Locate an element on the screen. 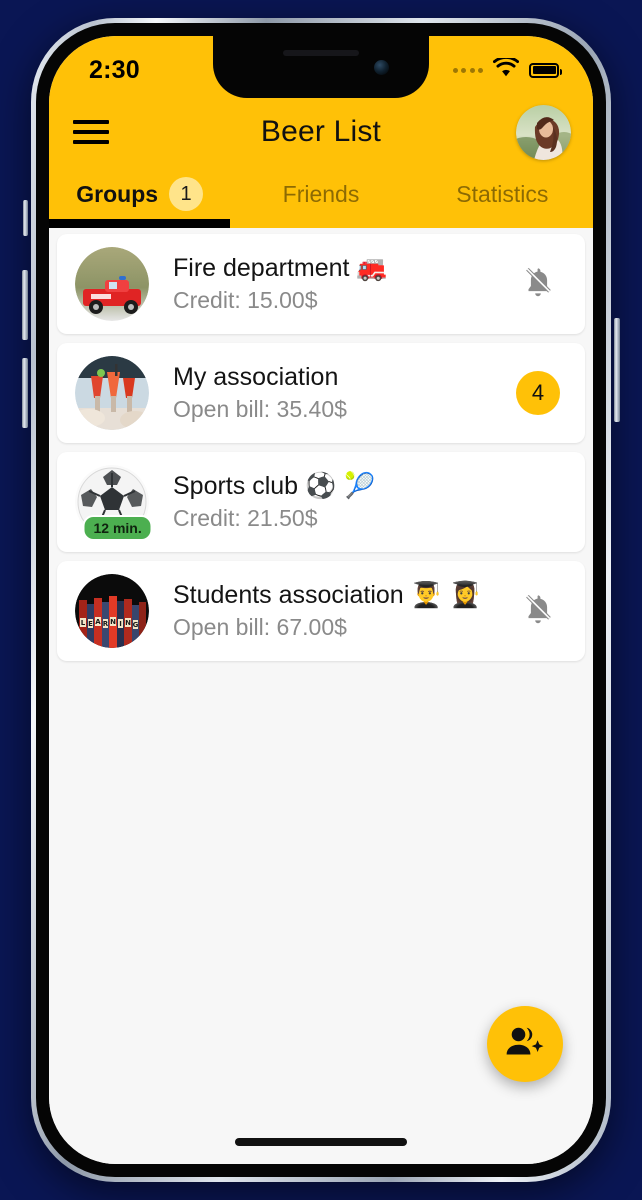 The image size is (642, 1200). tab-statistics: Statistics is located at coordinates (502, 197).